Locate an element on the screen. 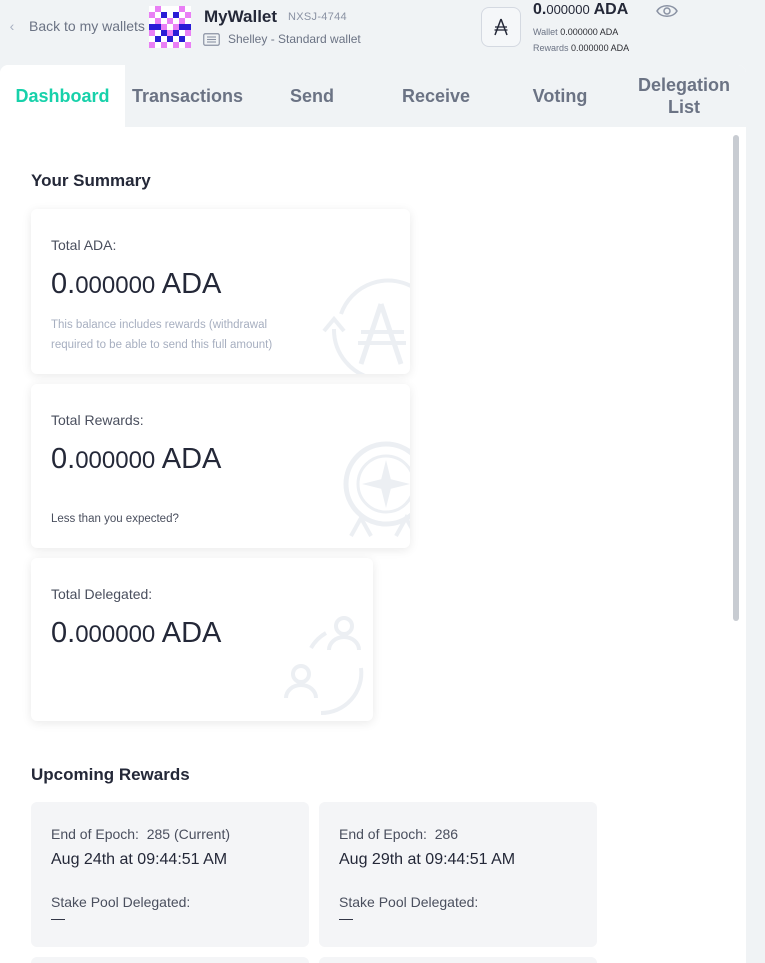 This screenshot has width=765, height=963. tab-transactions: Transactions is located at coordinates (187, 96).